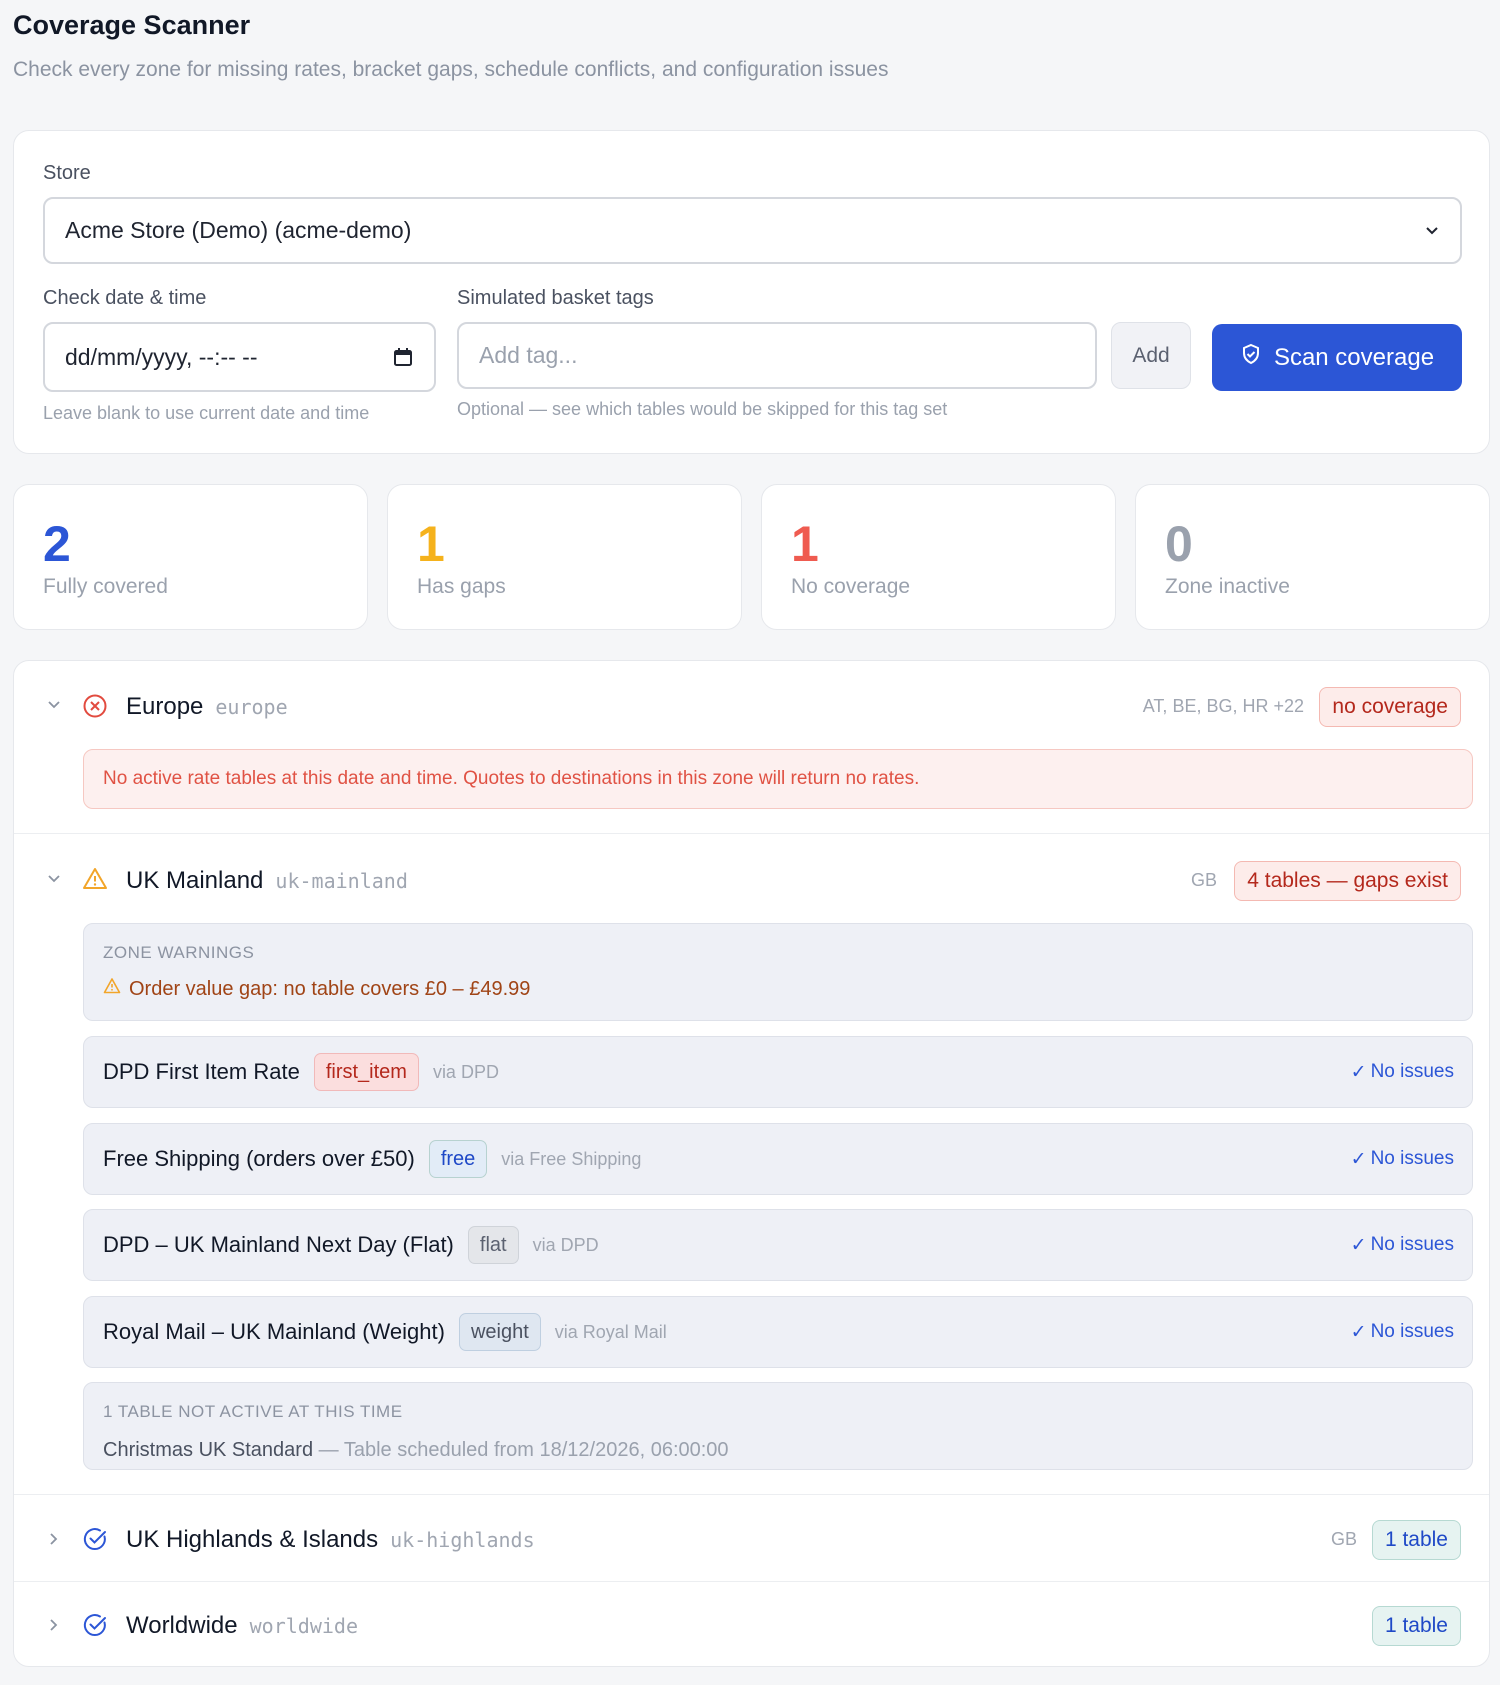 The width and height of the screenshot is (1500, 1685). I want to click on carrier-label: via Free Shipping, so click(571, 1158).